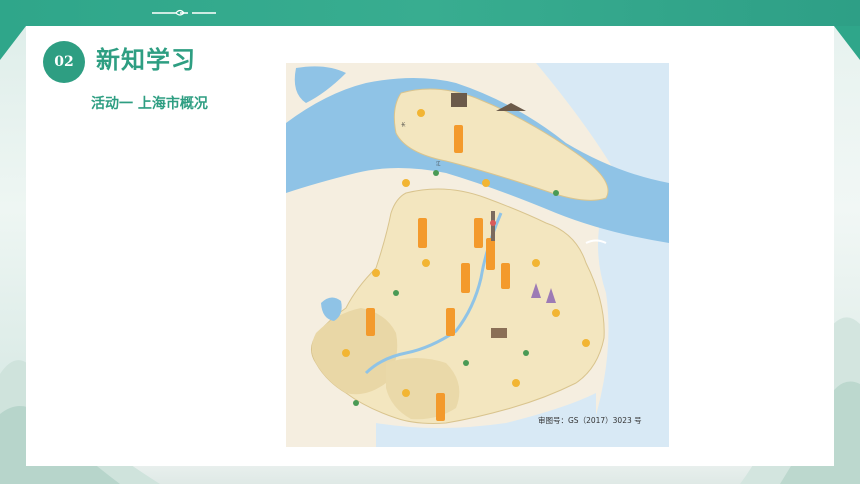 This screenshot has height=484, width=860. Describe the element at coordinates (430, 13) in the screenshot. I see `top-banner` at that location.